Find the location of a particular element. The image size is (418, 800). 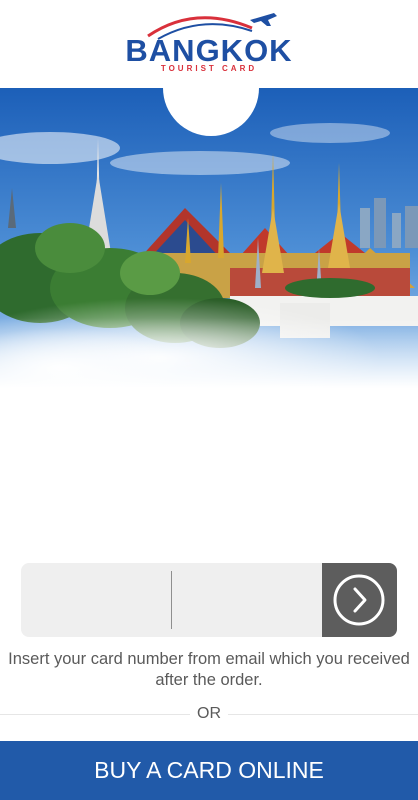

or-label: OR is located at coordinates (209, 713).